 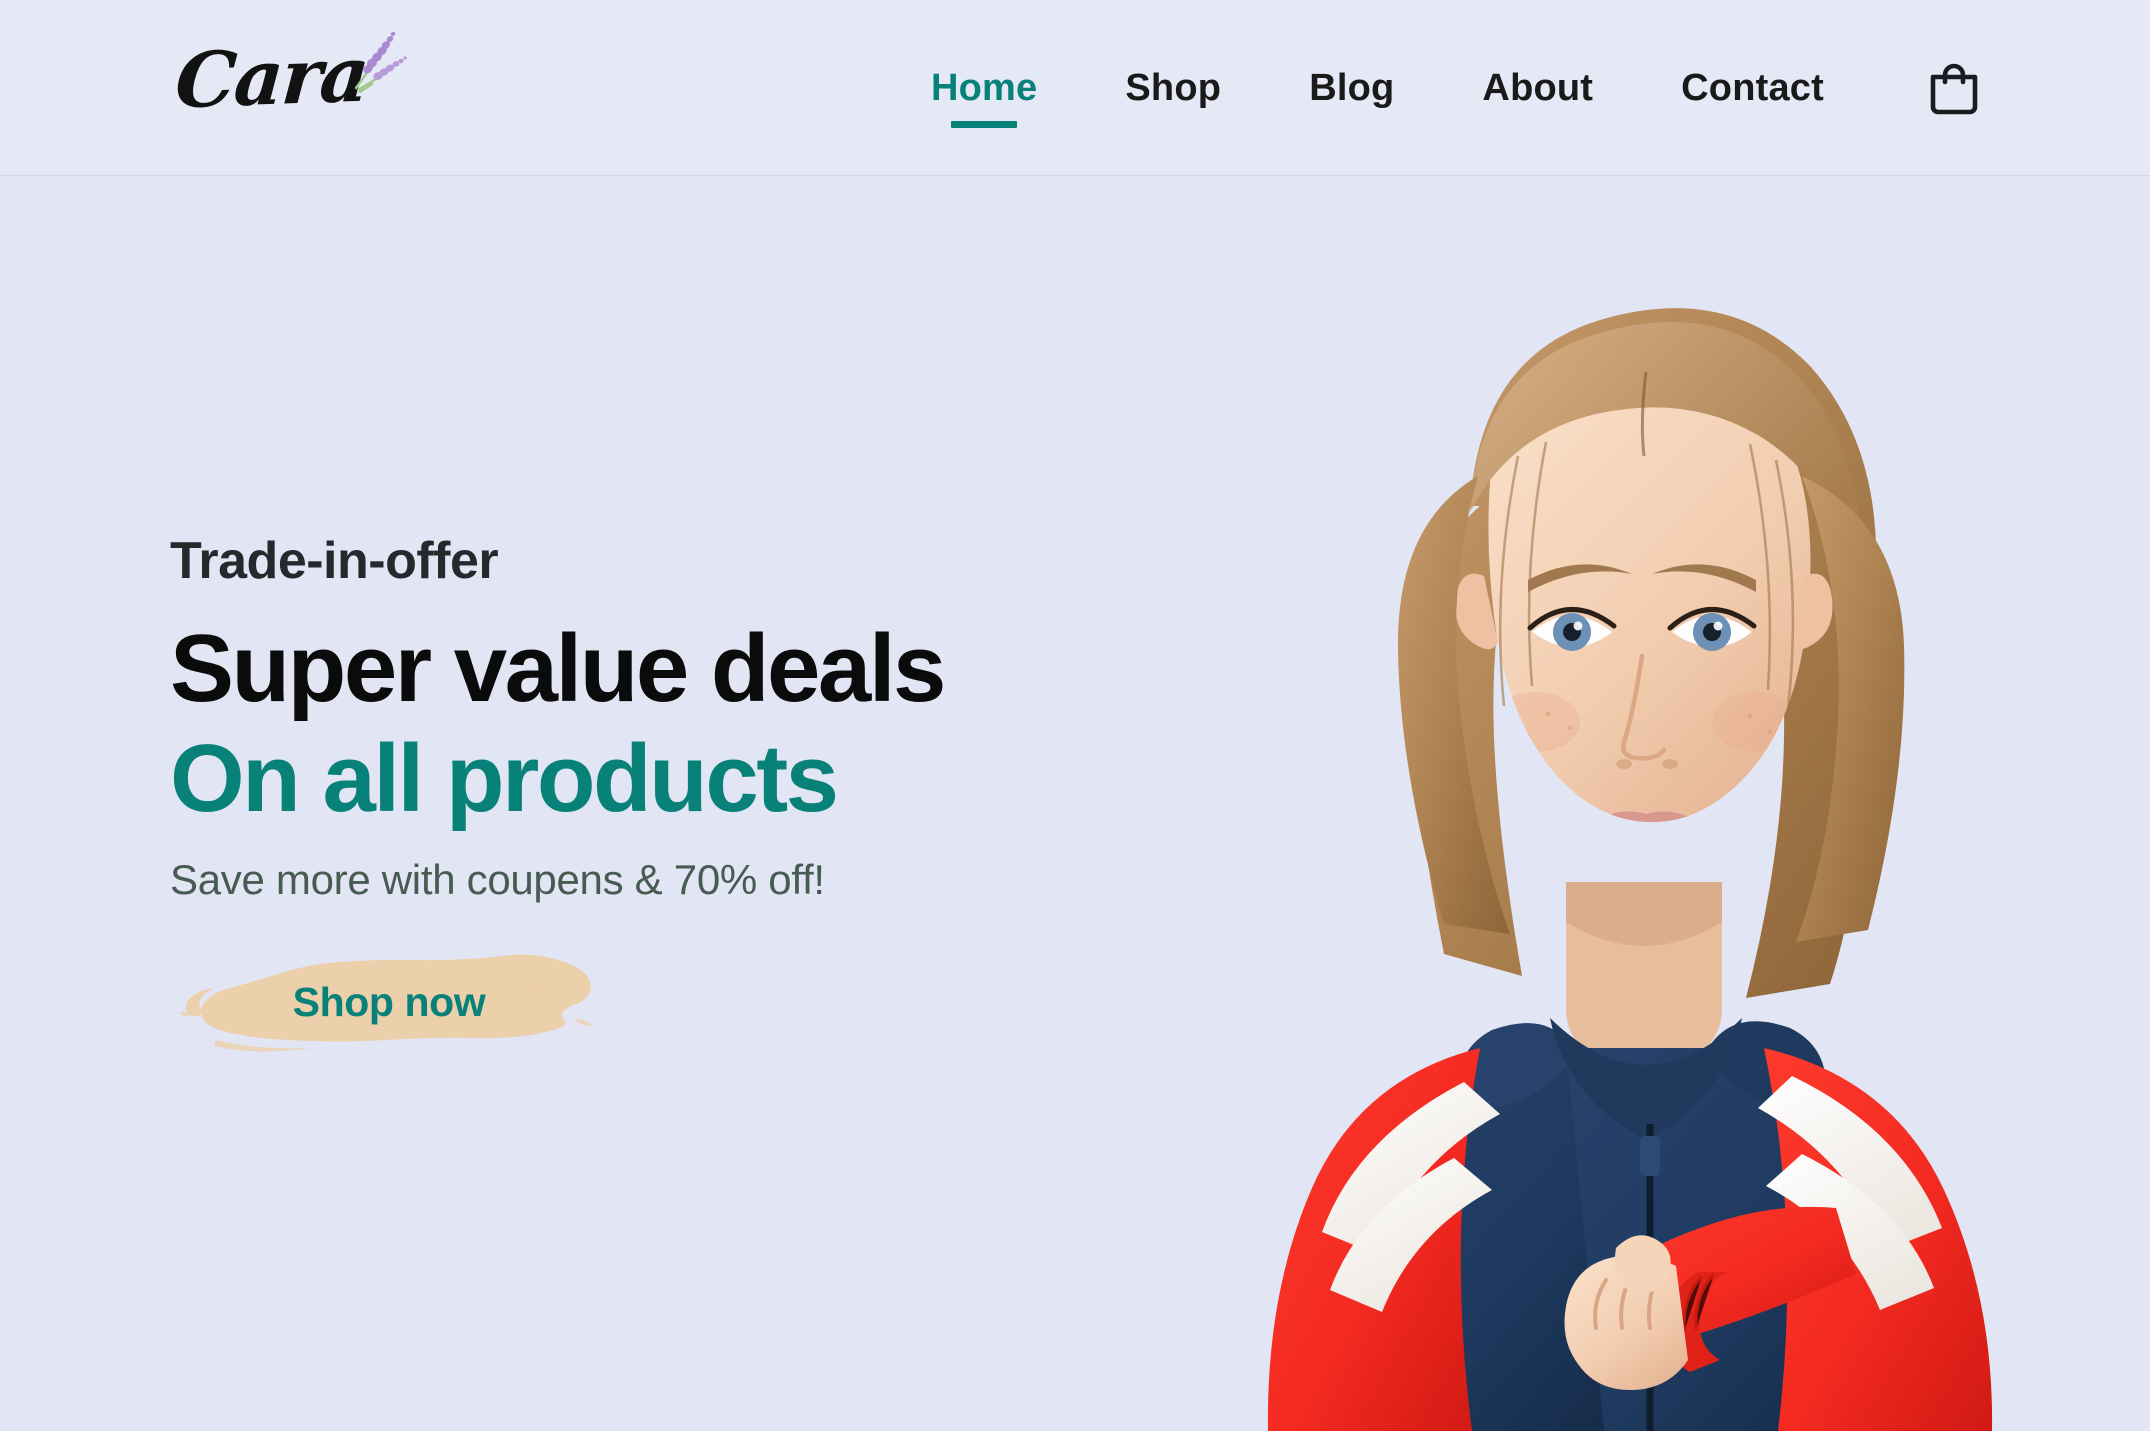 I want to click on nav-list: Home Shop Blog About Contact, so click(x=1435, y=92).